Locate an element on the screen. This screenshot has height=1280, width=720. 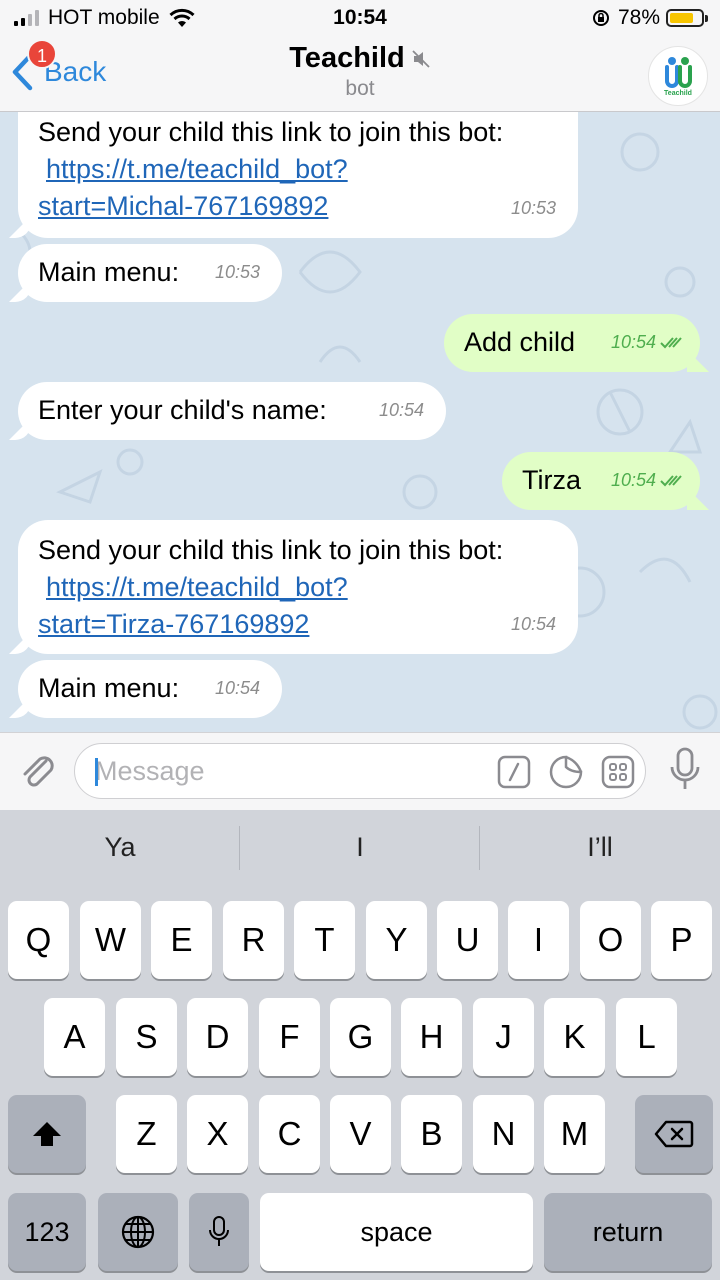
numbers-key: 123 is located at coordinates (47, 1232).